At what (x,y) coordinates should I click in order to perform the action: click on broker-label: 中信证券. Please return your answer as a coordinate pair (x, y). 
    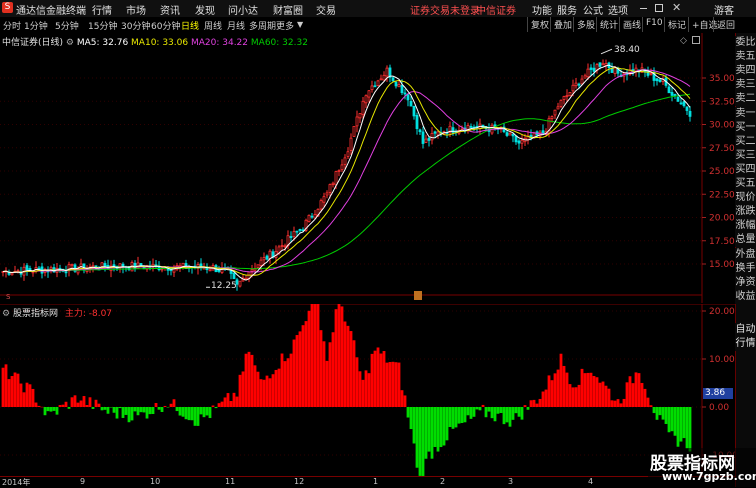
    Looking at the image, I should click on (496, 9).